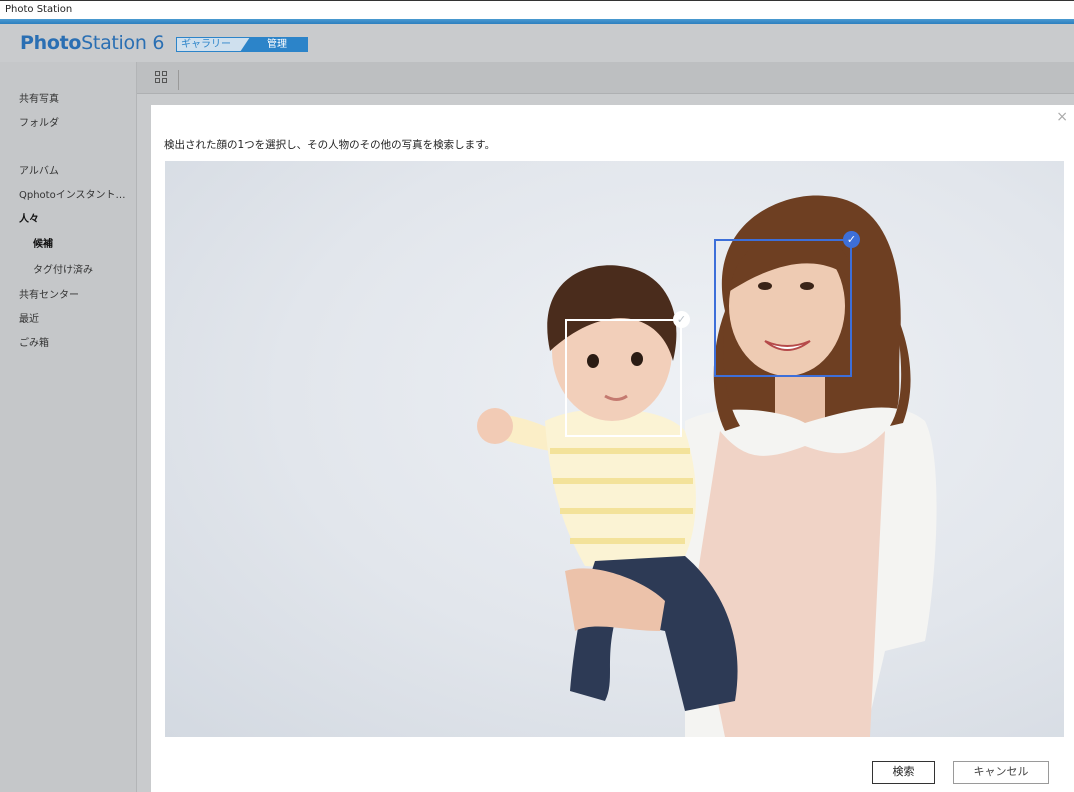  What do you see at coordinates (76, 317) in the screenshot?
I see `sidebar-item-recent: 最近` at bounding box center [76, 317].